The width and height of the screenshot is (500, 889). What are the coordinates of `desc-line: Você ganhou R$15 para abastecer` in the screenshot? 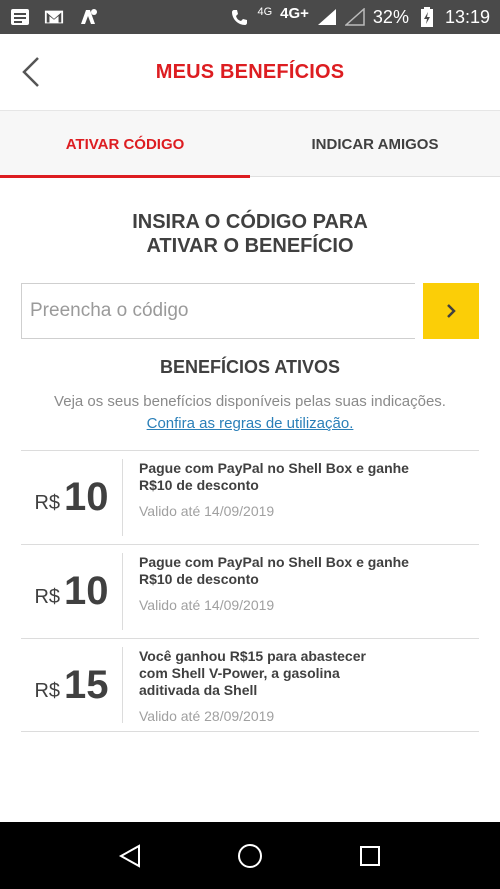 It's located at (252, 656).